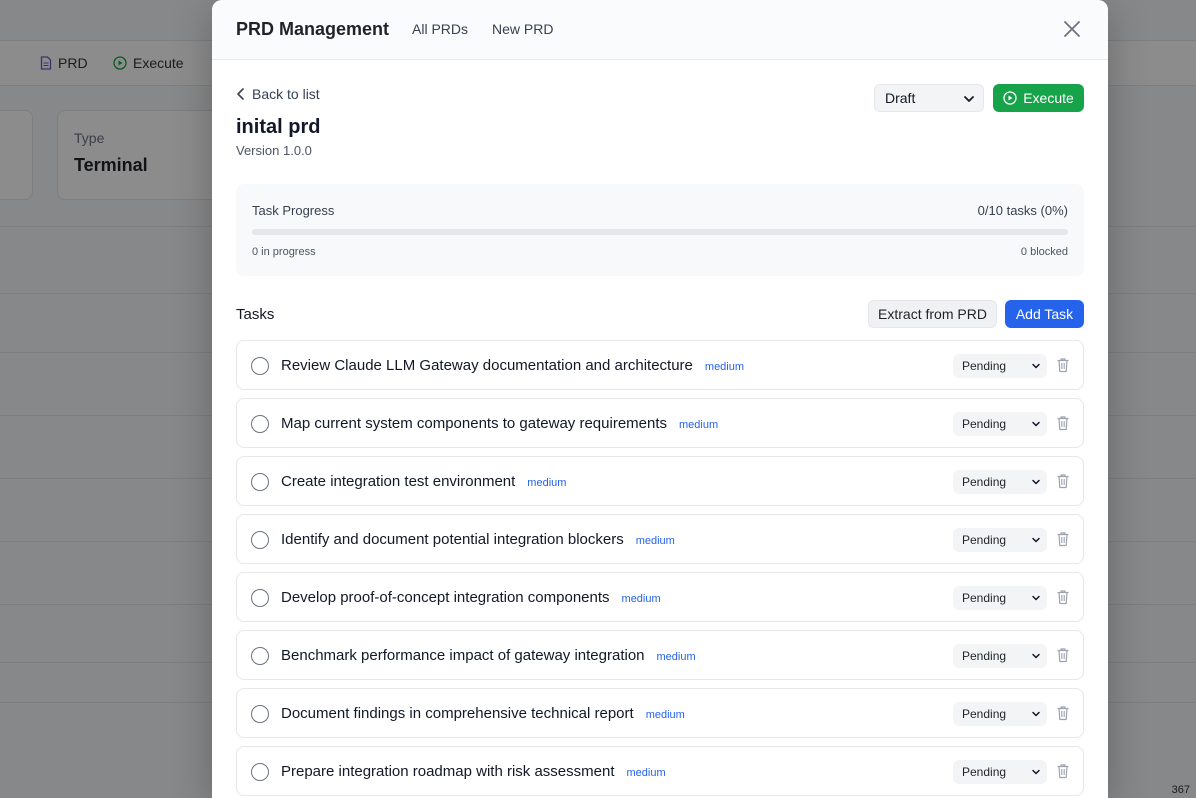  I want to click on add-task-button: Add Task, so click(1044, 314).